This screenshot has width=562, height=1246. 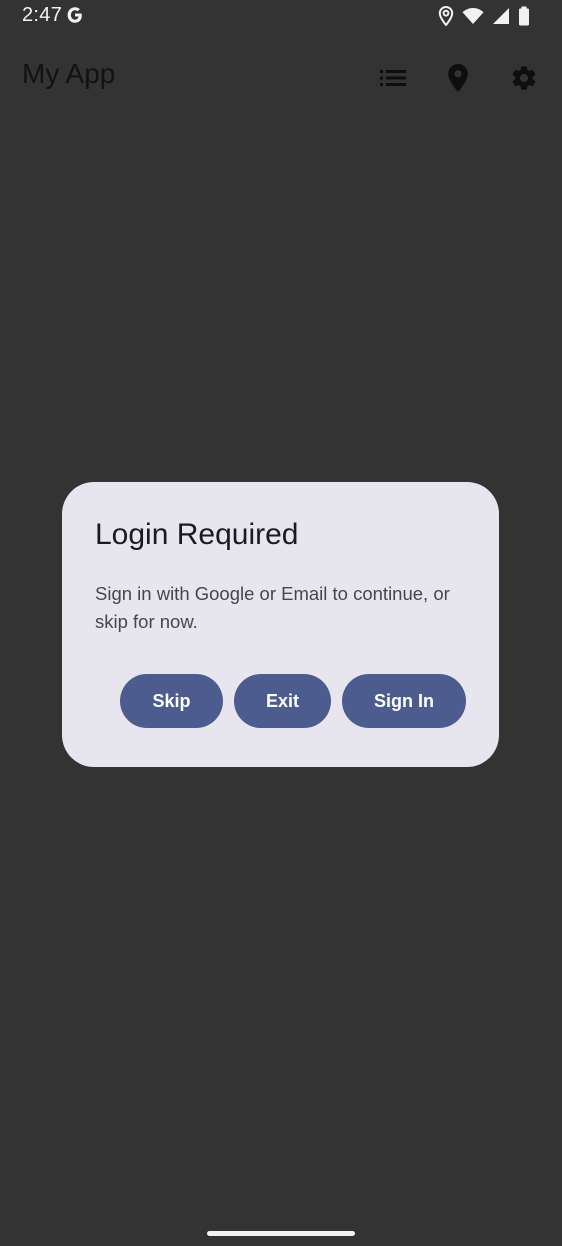 I want to click on status-bar: 2:47, so click(x=281, y=17).